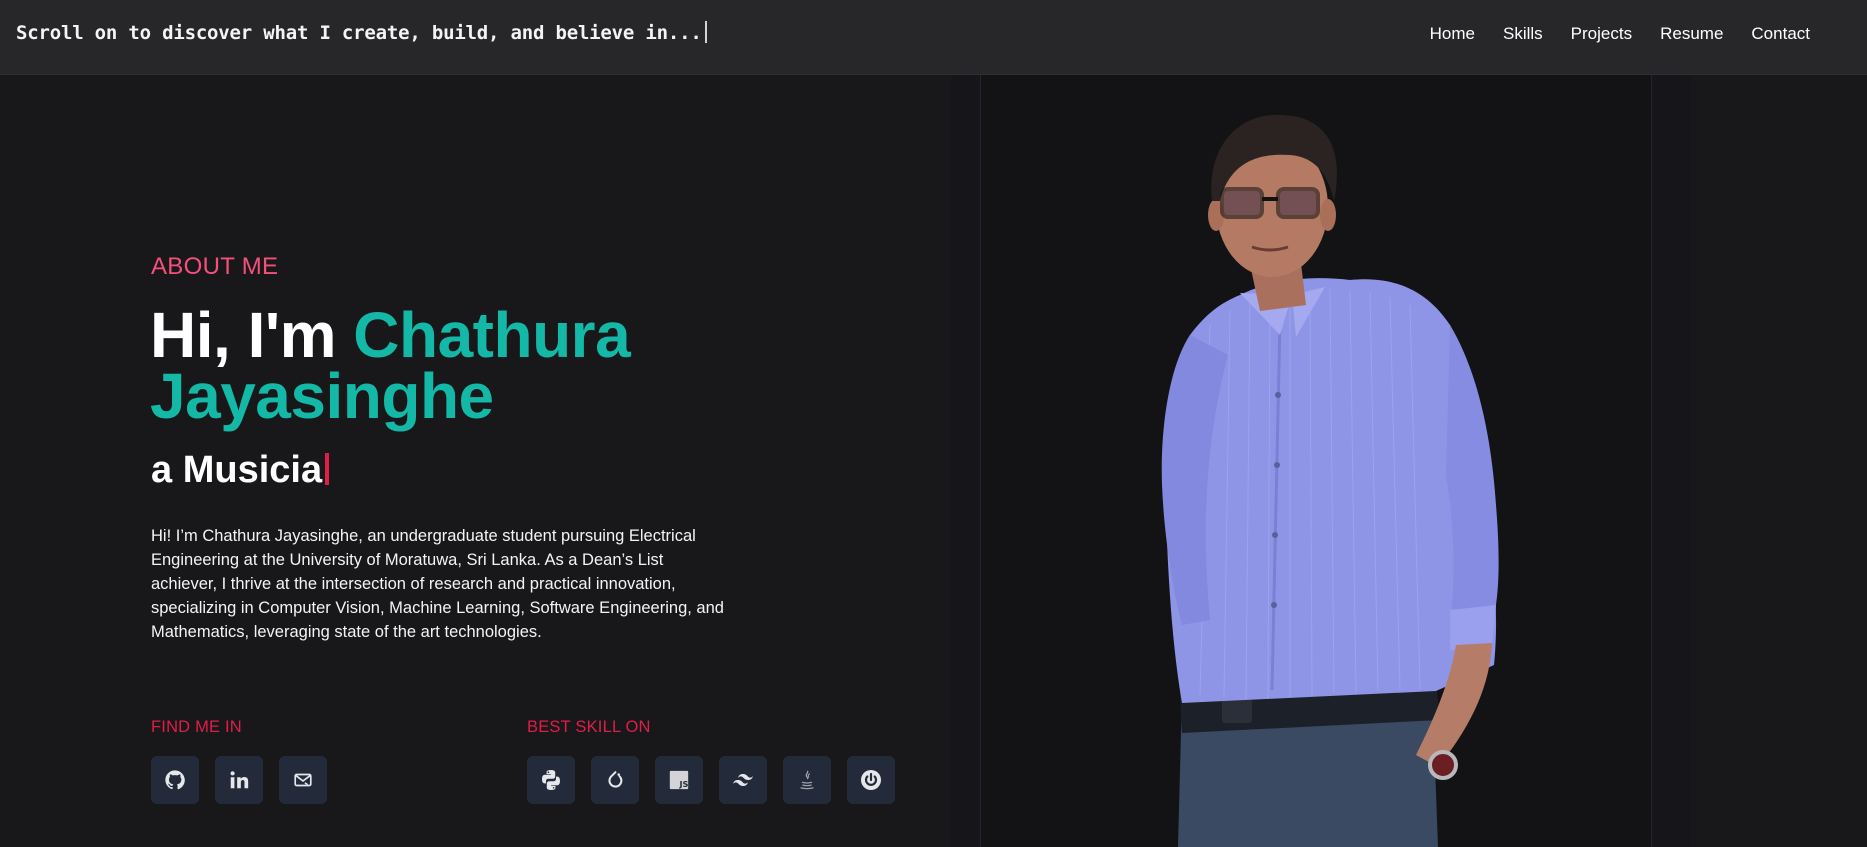 This screenshot has height=847, width=1867. Describe the element at coordinates (683, 784) in the screenshot. I see `js-icon-text: JS` at that location.